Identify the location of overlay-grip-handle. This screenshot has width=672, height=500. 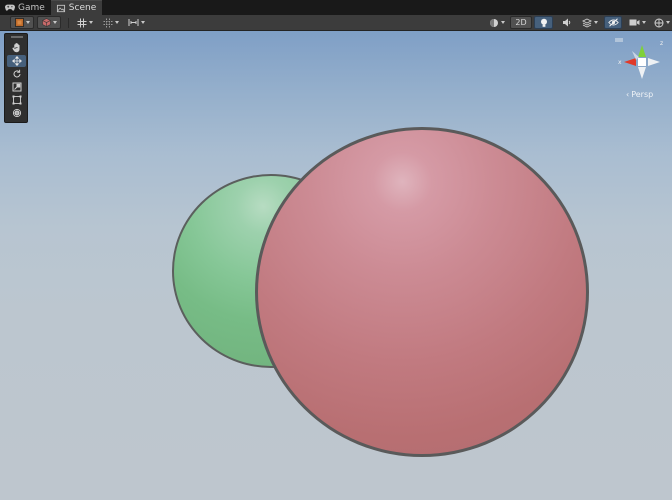
(17, 37).